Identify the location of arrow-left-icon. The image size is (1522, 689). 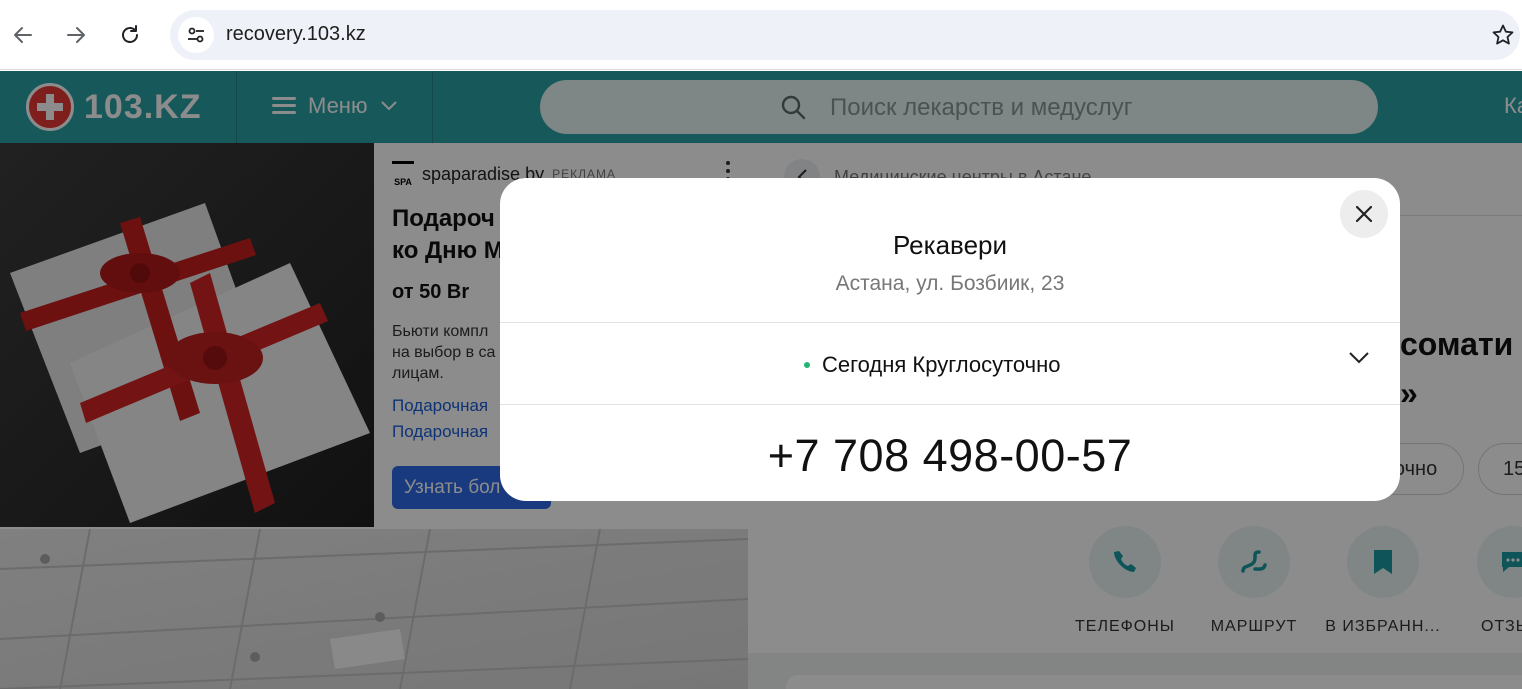
(23, 35).